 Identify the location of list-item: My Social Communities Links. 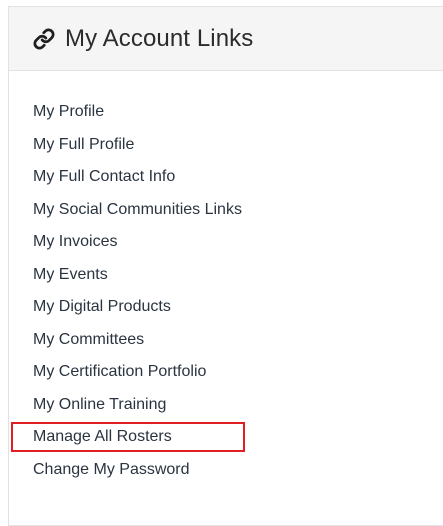
(238, 210).